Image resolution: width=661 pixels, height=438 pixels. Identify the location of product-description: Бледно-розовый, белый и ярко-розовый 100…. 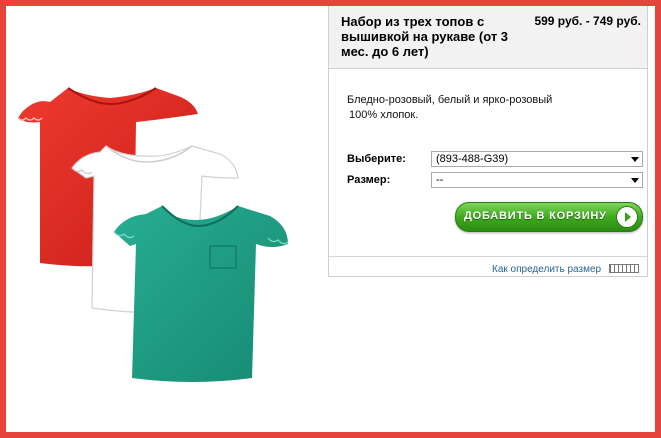
(487, 108).